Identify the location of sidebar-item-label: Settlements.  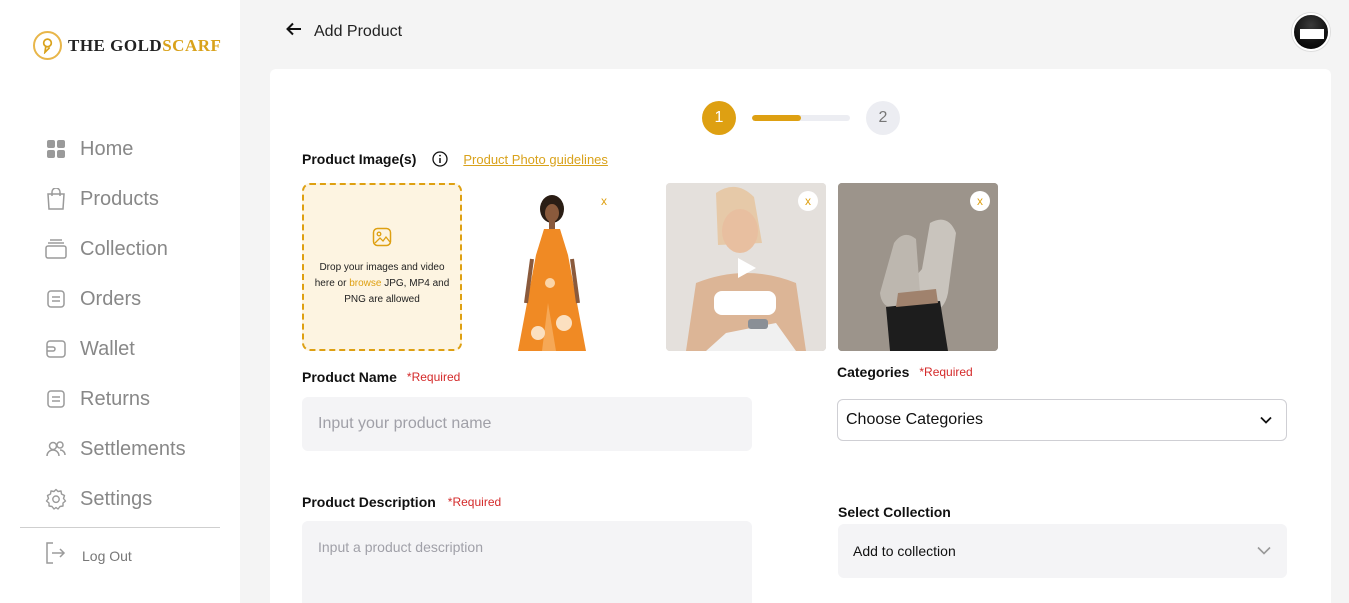
(133, 448).